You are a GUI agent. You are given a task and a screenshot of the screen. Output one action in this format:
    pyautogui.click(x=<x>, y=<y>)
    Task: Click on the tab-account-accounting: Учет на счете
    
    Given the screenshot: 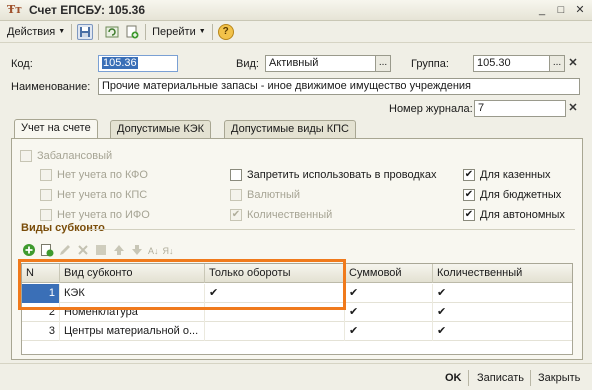 What is the action you would take?
    pyautogui.click(x=56, y=129)
    